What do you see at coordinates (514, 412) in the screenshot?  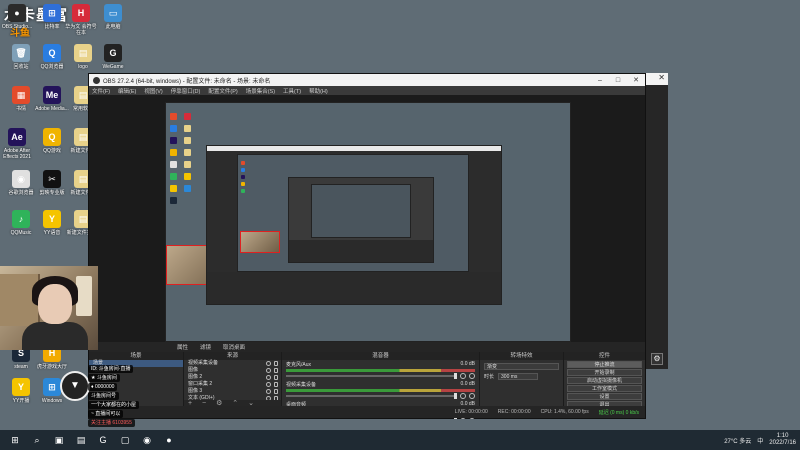 I see `rec-status: REC: 00:00:00` at bounding box center [514, 412].